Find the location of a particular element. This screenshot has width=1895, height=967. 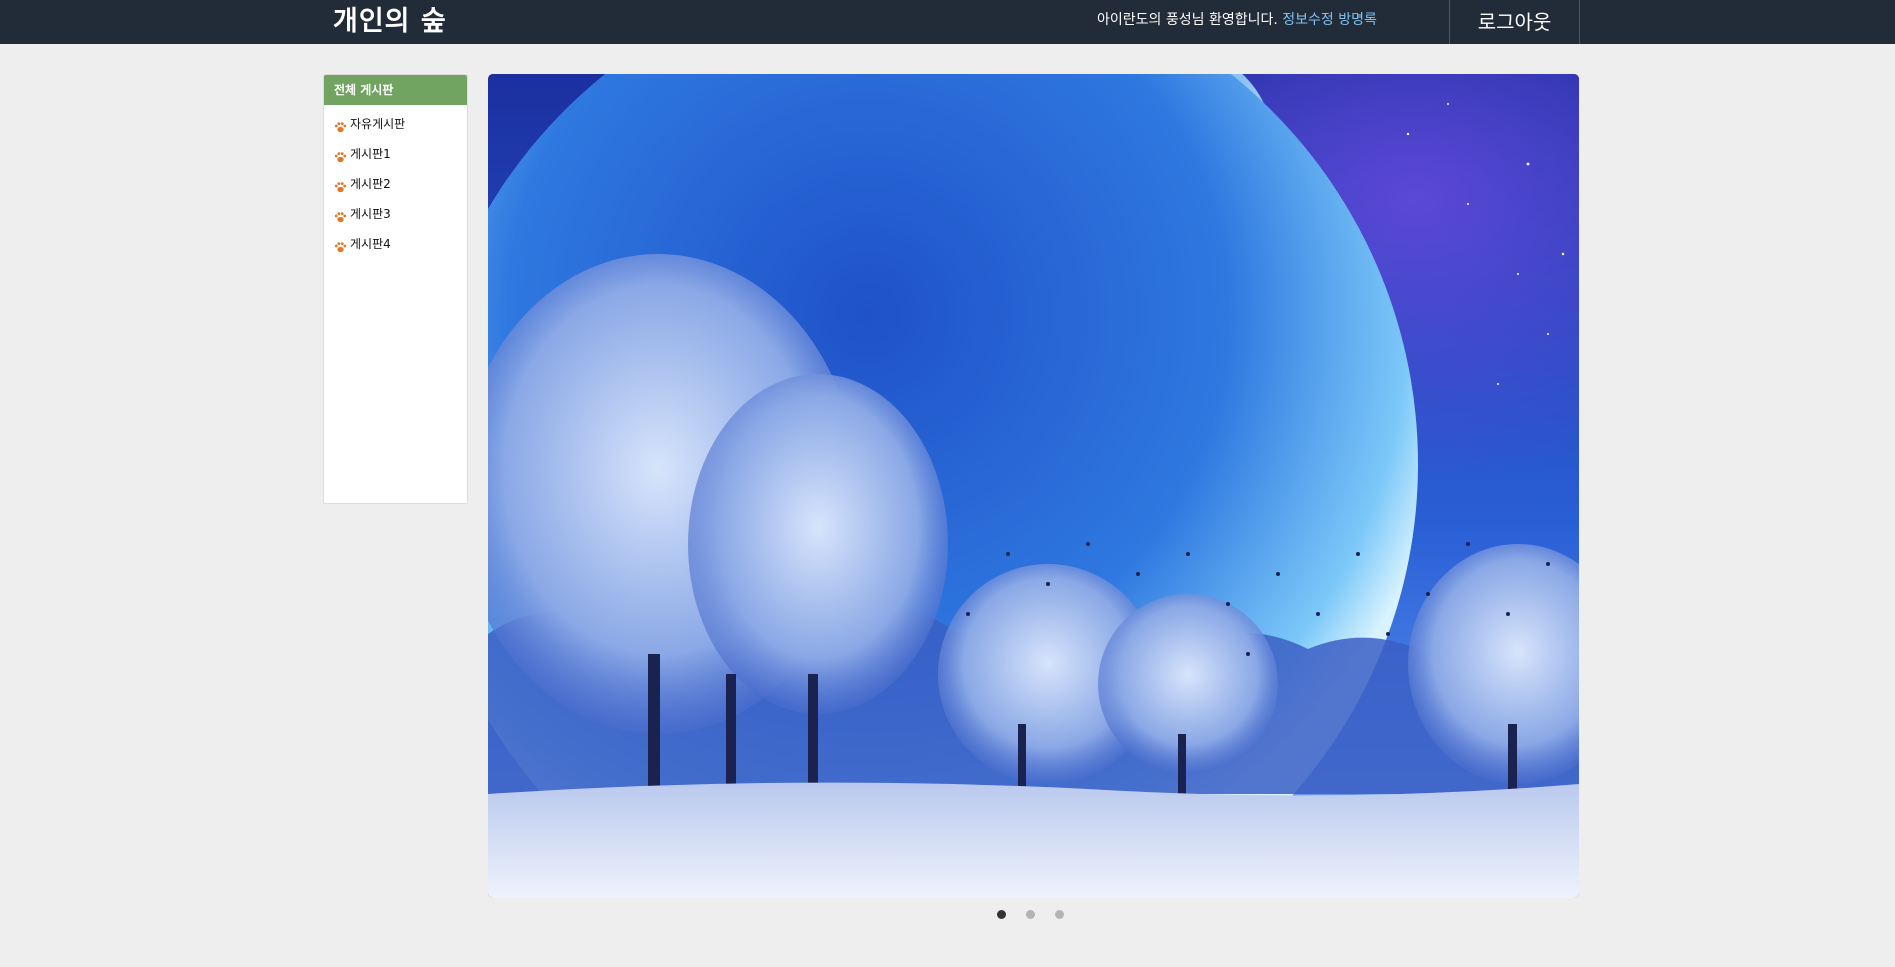

sidebar-item-board1: 게시판1 is located at coordinates (395, 154).